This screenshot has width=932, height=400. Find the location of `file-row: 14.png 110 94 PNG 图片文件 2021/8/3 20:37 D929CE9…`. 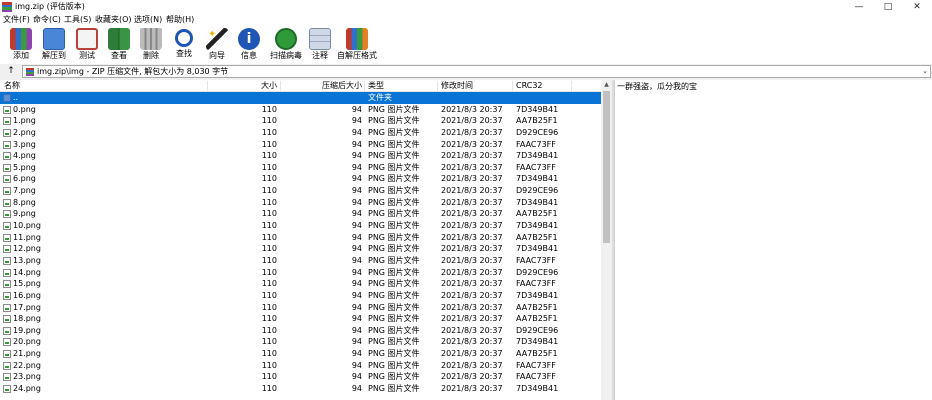

file-row: 14.png 110 94 PNG 图片文件 2021/8/3 20:37 D929CE9… is located at coordinates (300, 273).